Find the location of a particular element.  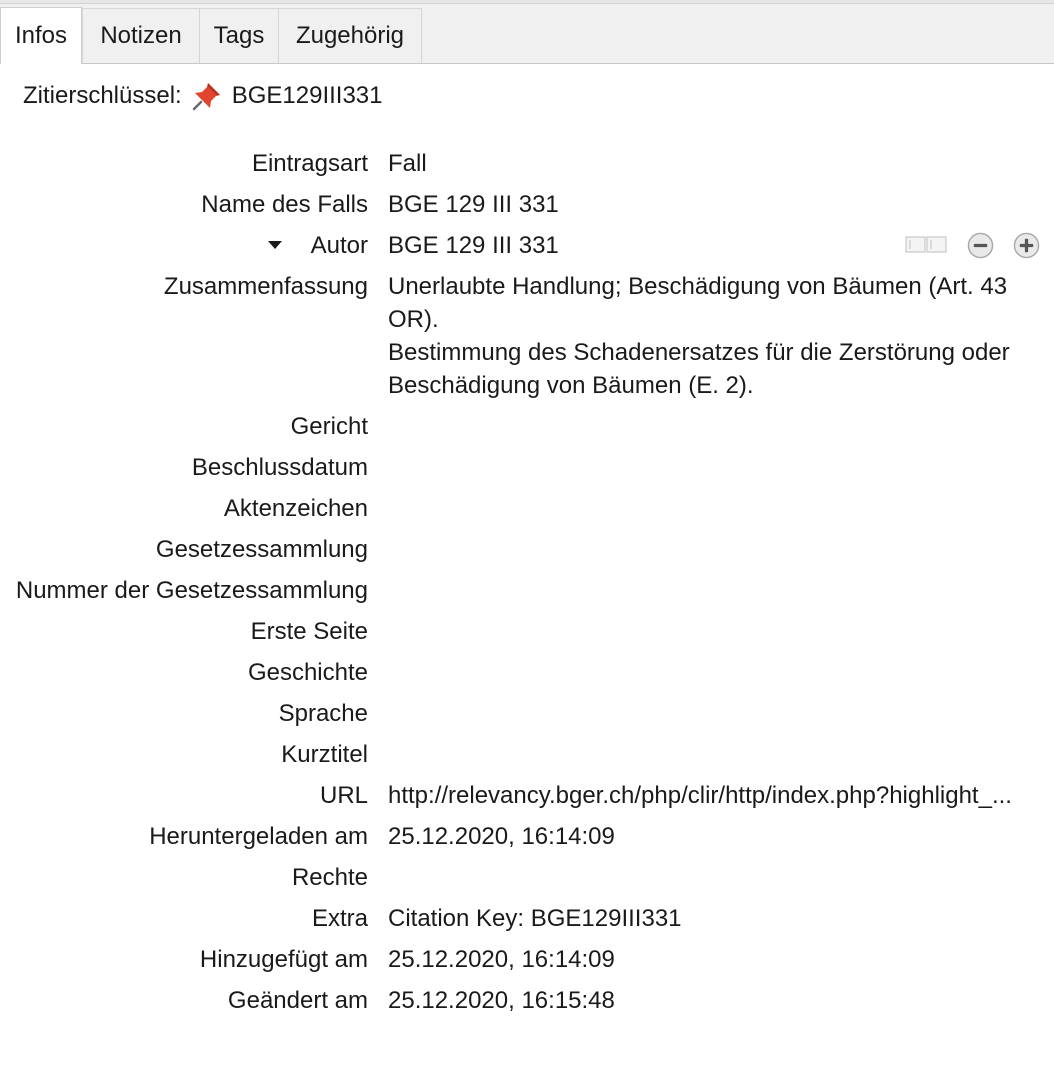

field-label-extra: Extra is located at coordinates (339, 918).